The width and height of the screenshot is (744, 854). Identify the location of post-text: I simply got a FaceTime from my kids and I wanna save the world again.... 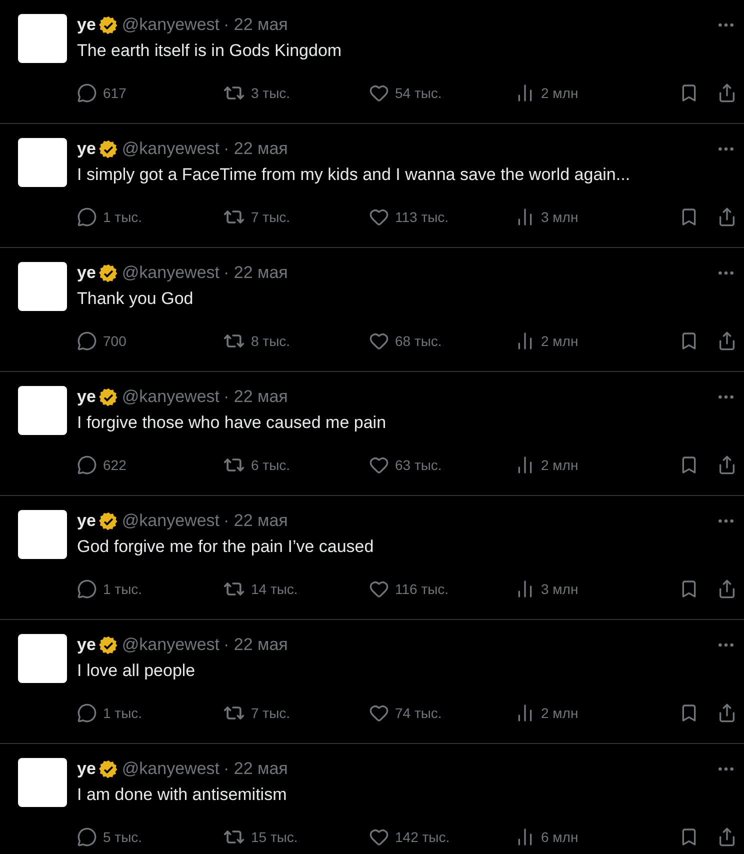
(354, 175).